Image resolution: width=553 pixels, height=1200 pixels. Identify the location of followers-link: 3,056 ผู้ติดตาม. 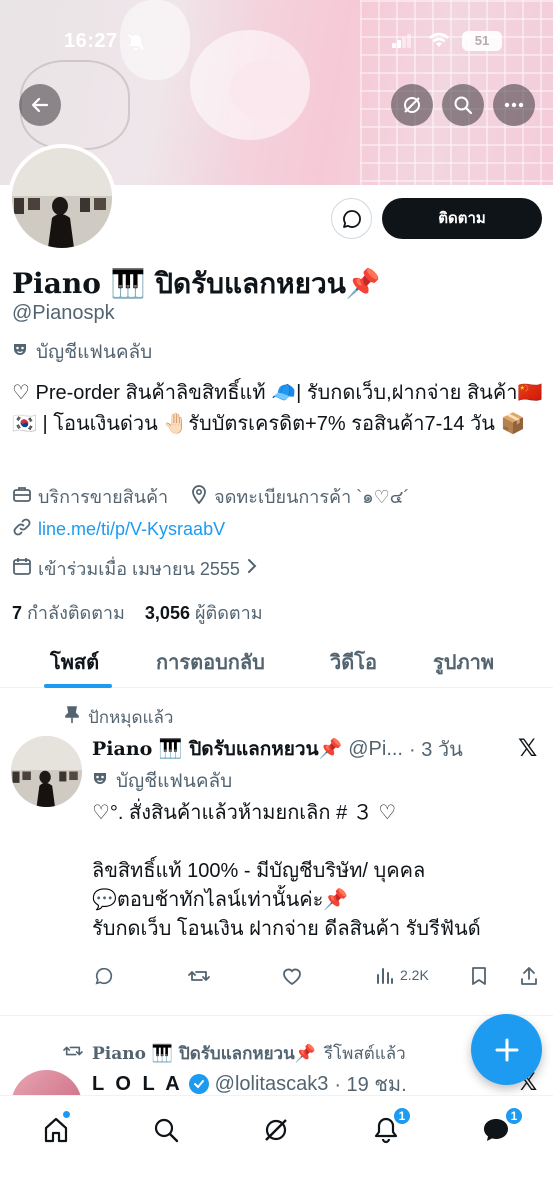
(204, 613).